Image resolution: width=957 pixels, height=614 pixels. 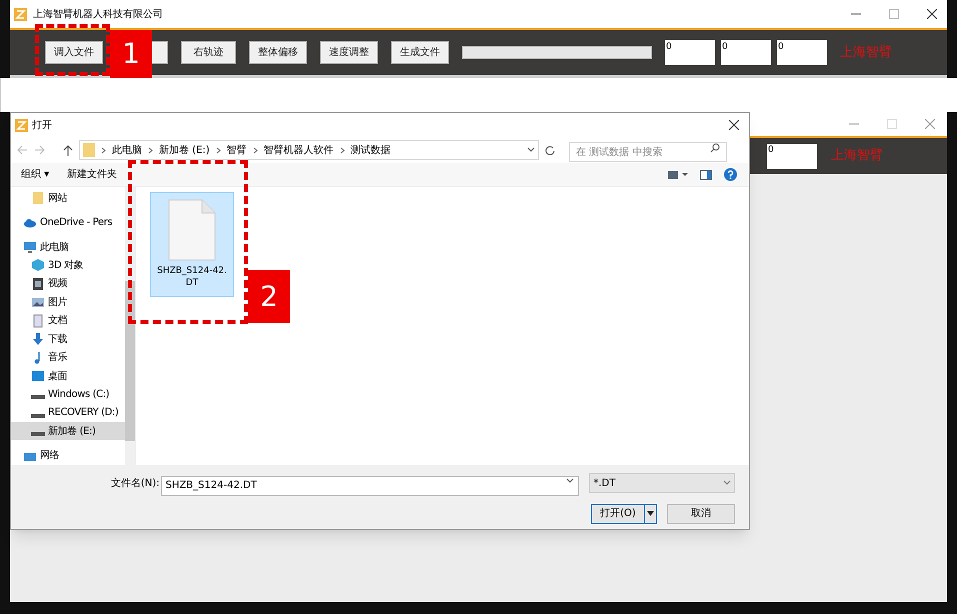 I want to click on toolbar-button: 组织 ▾, so click(x=35, y=174).